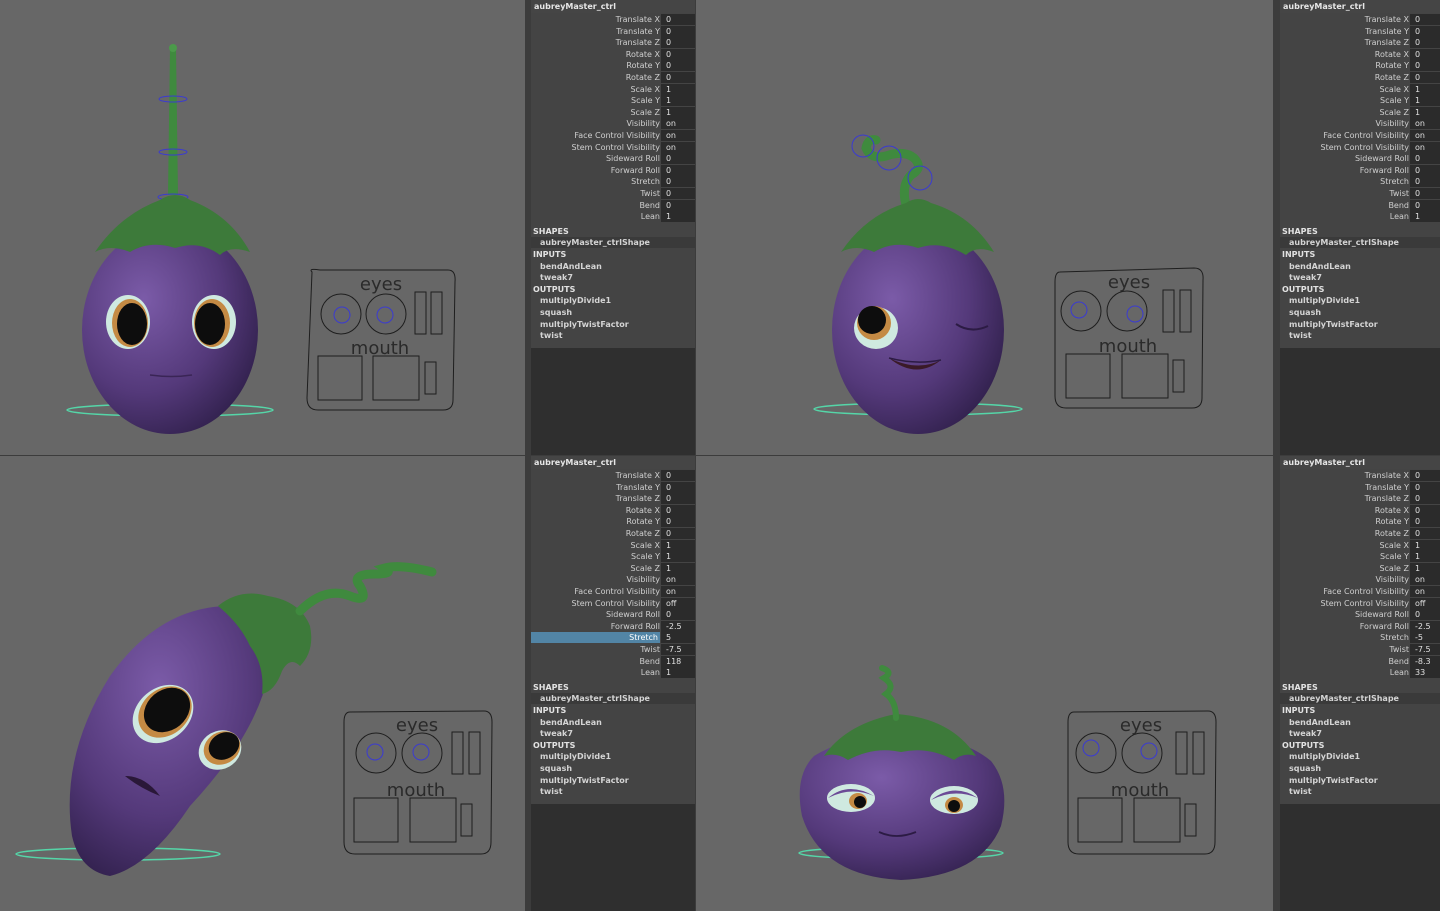 This screenshot has width=1440, height=911. Describe the element at coordinates (1360, 768) in the screenshot. I see `output-node-item: squash` at that location.